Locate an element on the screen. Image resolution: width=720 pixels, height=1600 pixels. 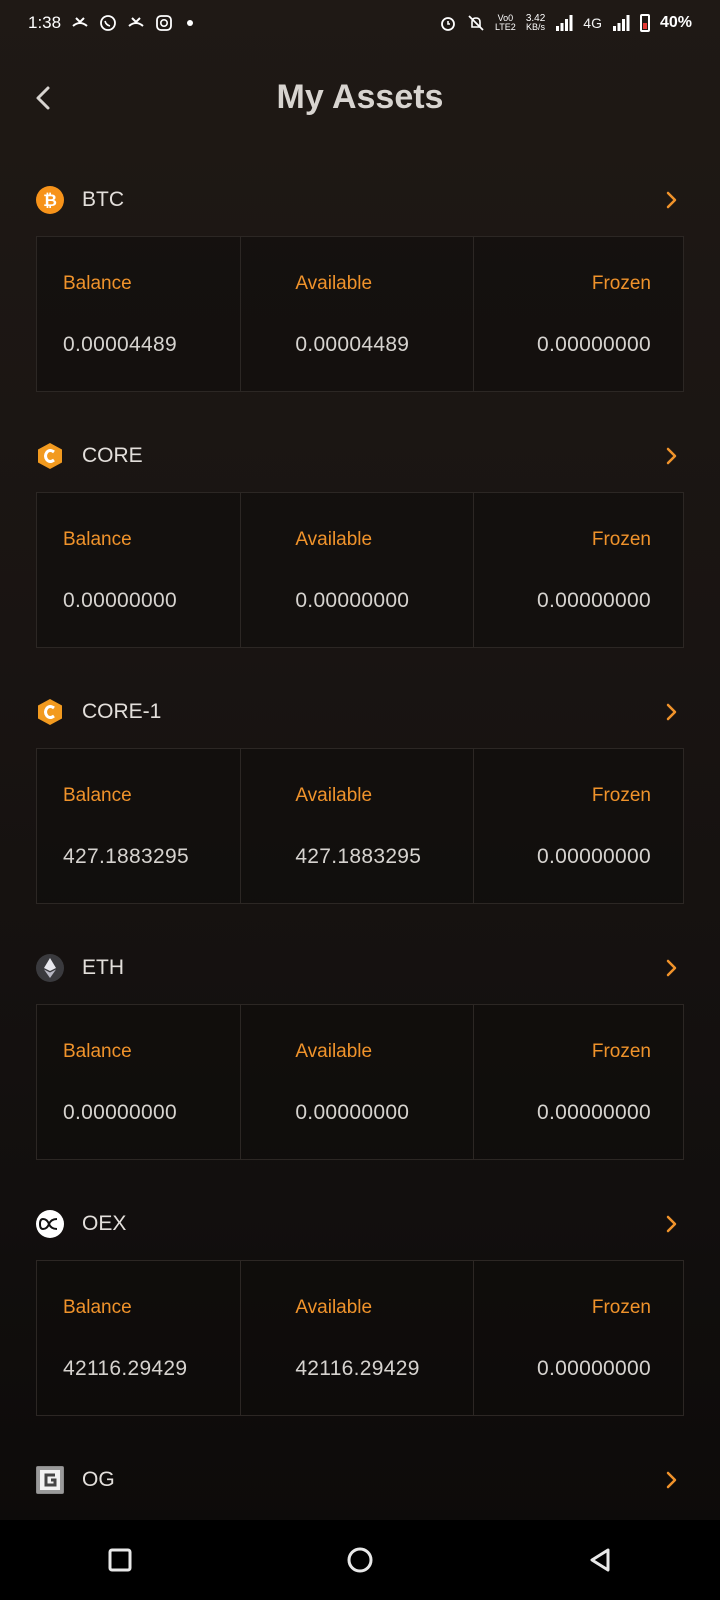
data-speed: 3.42 KB/s is located at coordinates (535, 23).